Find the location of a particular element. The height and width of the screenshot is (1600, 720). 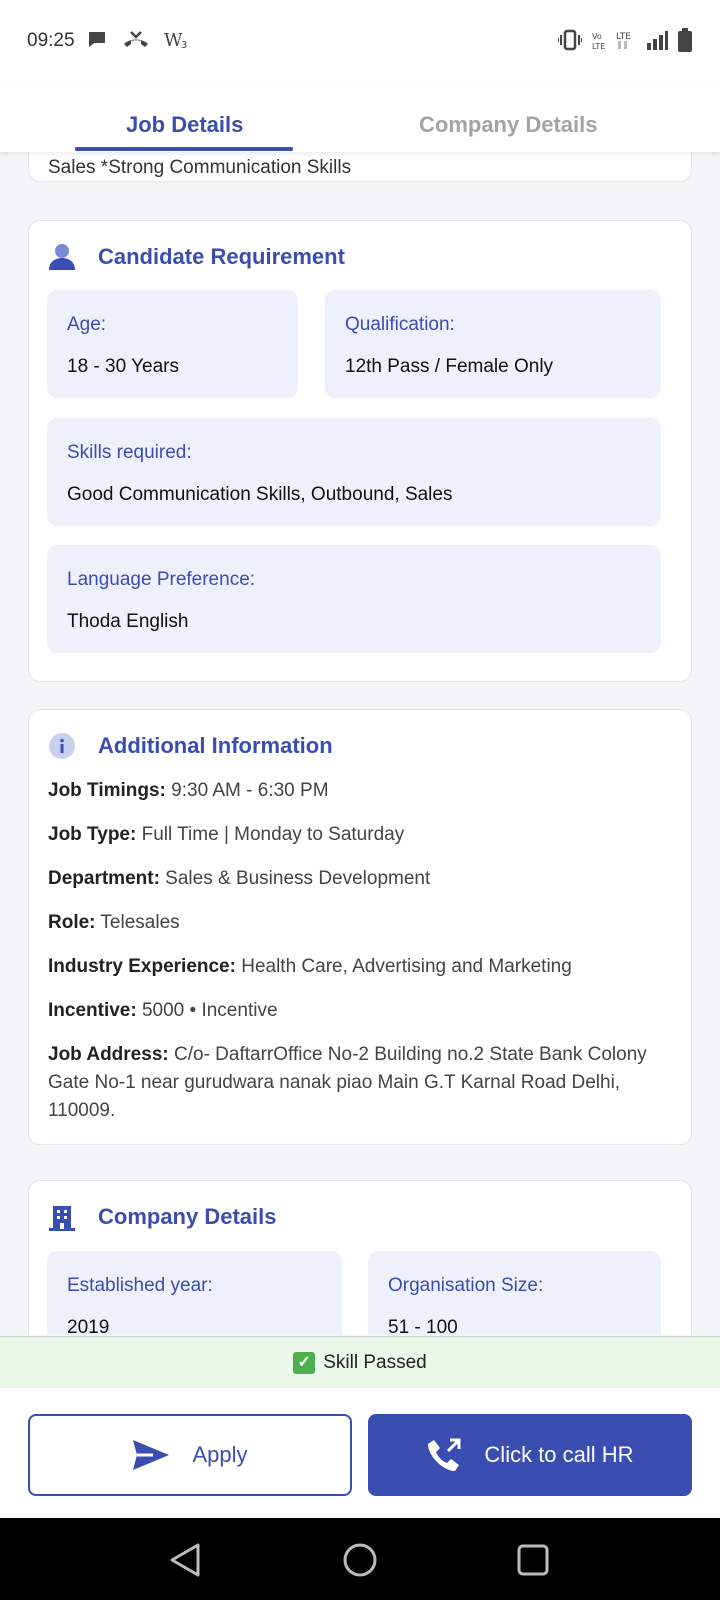

call-hr-button: Click to call HR is located at coordinates (530, 1455).